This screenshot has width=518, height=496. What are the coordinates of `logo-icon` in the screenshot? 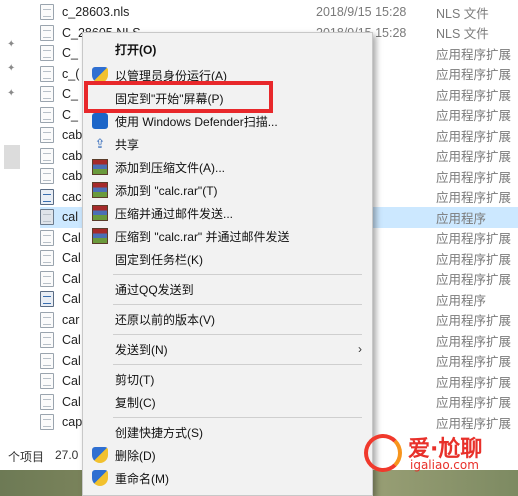 It's located at (383, 453).